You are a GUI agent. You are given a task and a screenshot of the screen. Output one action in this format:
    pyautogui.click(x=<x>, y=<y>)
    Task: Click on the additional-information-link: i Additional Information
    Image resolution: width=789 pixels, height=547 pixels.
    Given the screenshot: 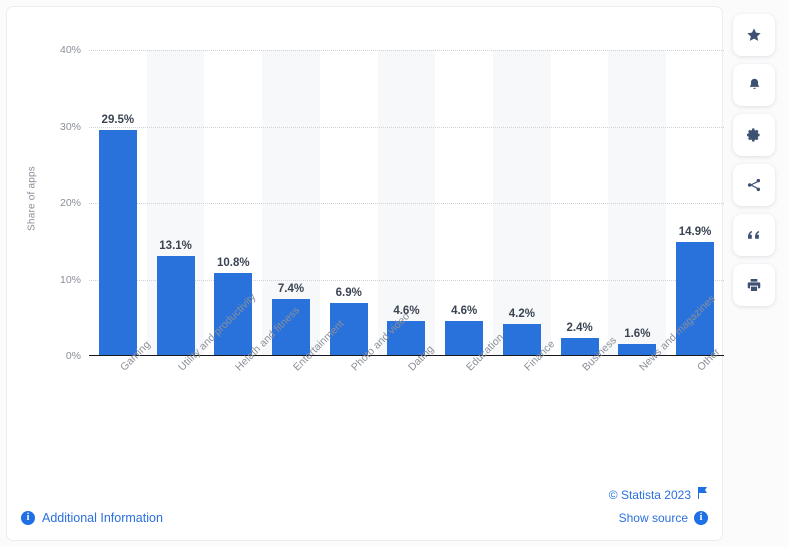 What is the action you would take?
    pyautogui.click(x=92, y=518)
    